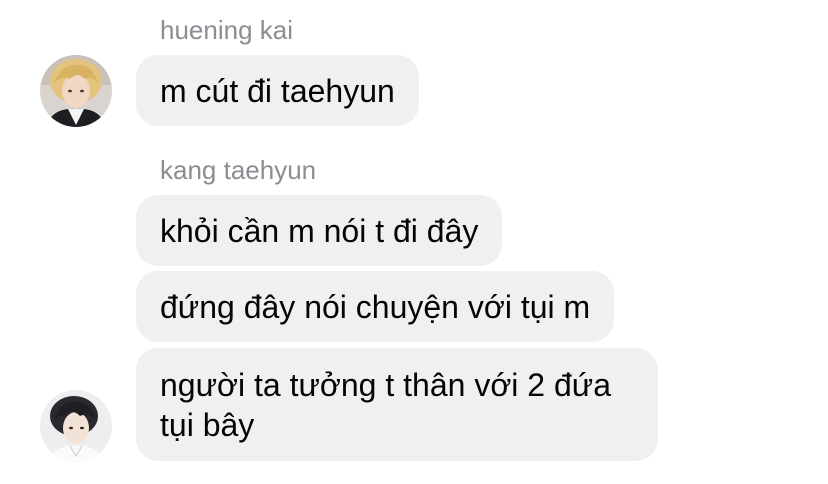  I want to click on message-text: đứng đây nói chuyện với tụi m, so click(375, 306).